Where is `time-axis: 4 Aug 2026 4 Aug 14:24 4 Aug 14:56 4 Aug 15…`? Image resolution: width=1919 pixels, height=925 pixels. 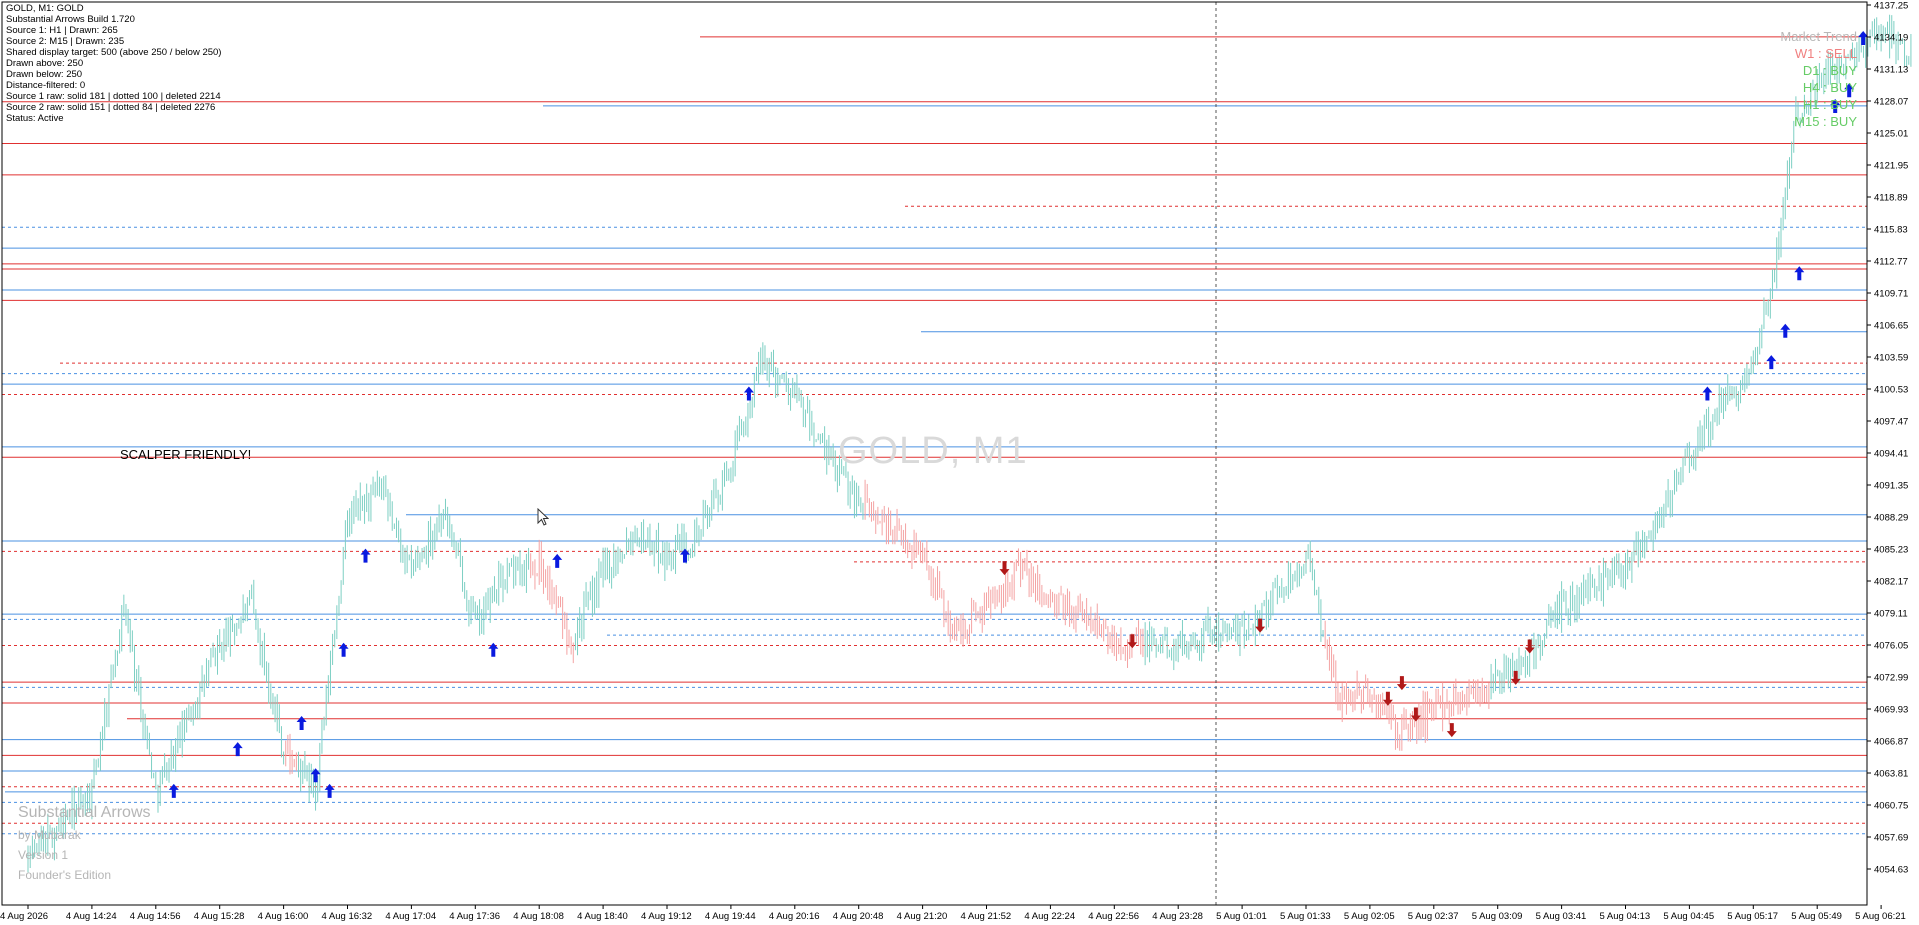 time-axis: 4 Aug 2026 4 Aug 14:24 4 Aug 14:56 4 Aug 15… is located at coordinates (953, 913).